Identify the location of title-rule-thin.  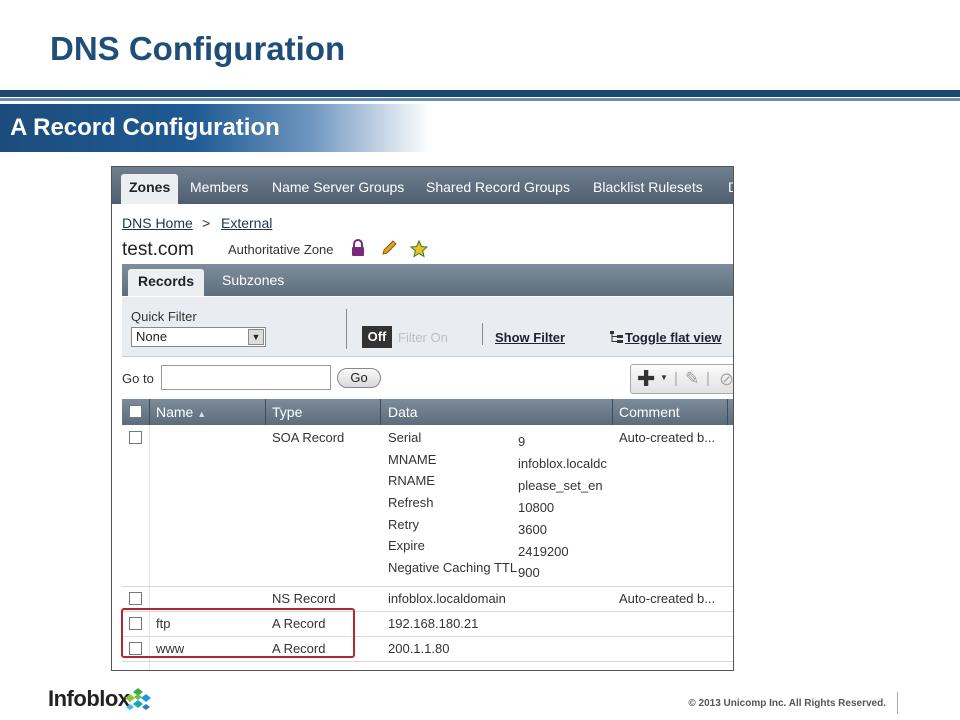
(480, 99).